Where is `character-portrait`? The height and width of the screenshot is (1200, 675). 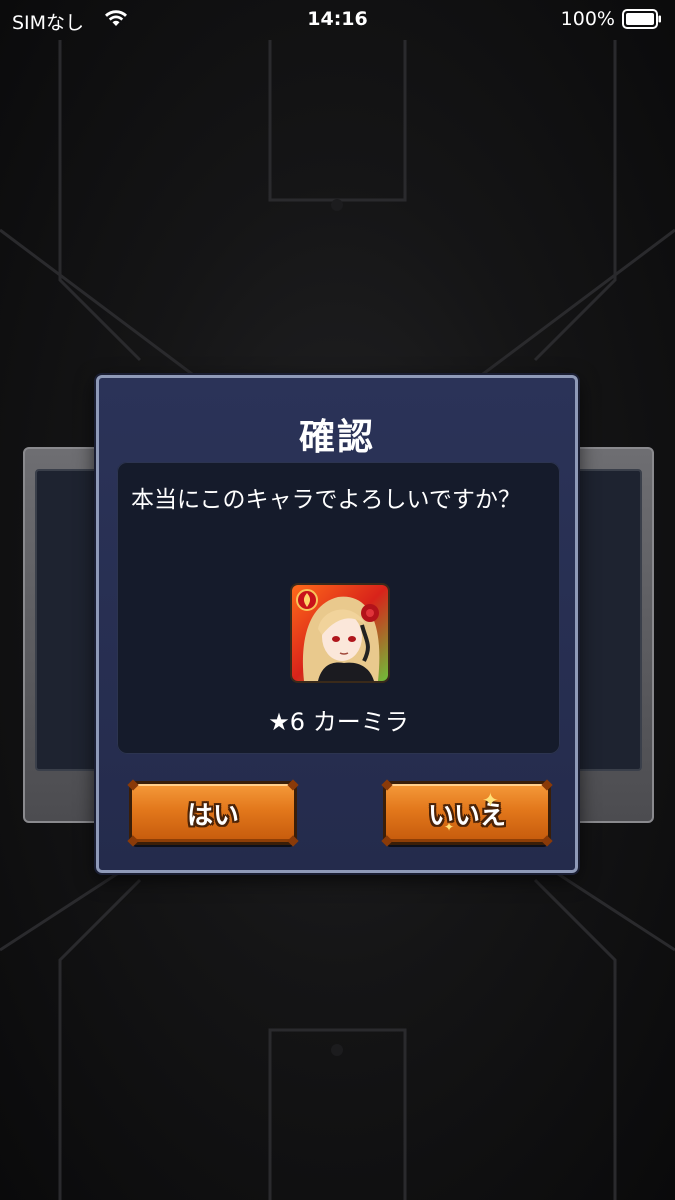
character-portrait is located at coordinates (340, 633).